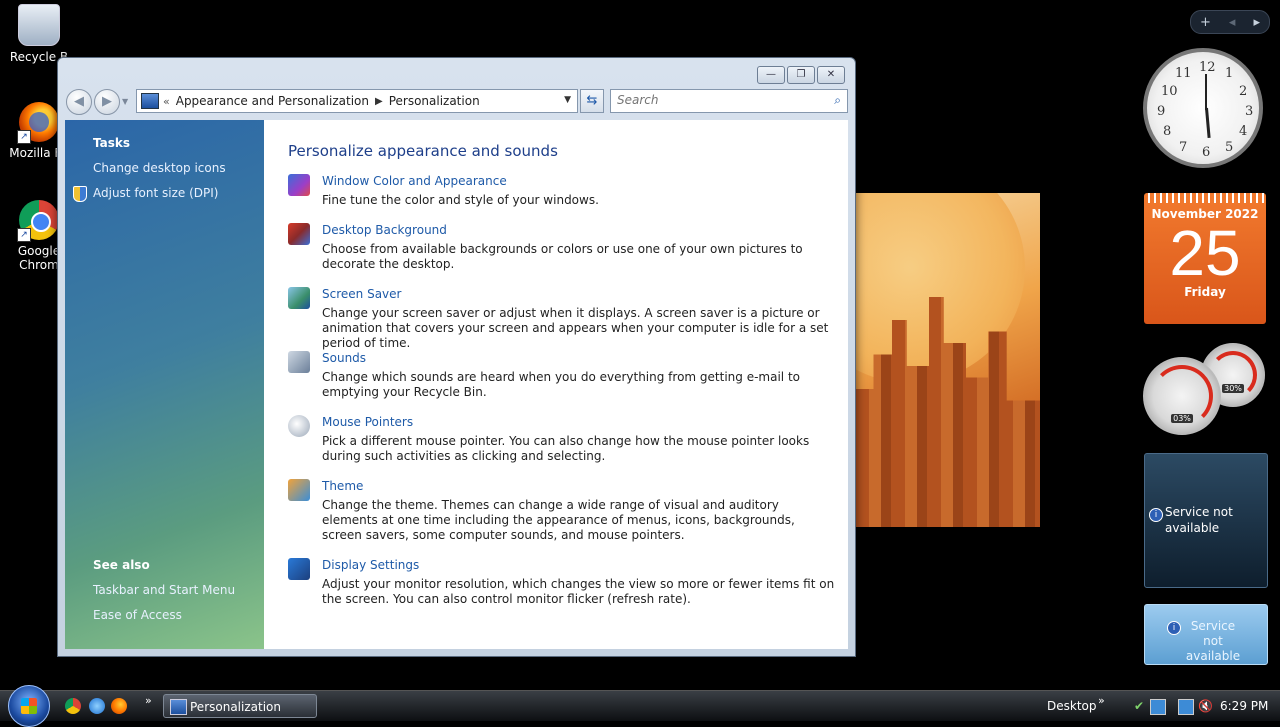 The image size is (1280, 727). Describe the element at coordinates (1244, 706) in the screenshot. I see `tray-clock: 6:29 PM` at that location.